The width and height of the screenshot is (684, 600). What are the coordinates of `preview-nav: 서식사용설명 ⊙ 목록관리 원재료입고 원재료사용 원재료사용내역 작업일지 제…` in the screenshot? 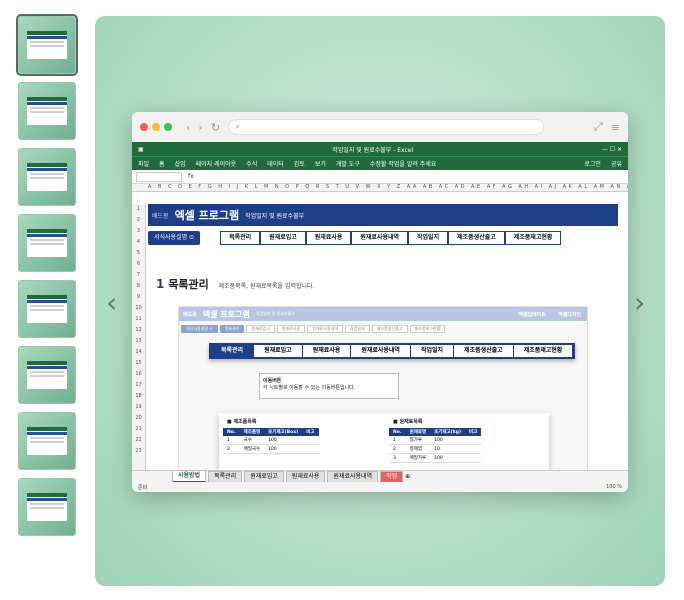 It's located at (383, 329).